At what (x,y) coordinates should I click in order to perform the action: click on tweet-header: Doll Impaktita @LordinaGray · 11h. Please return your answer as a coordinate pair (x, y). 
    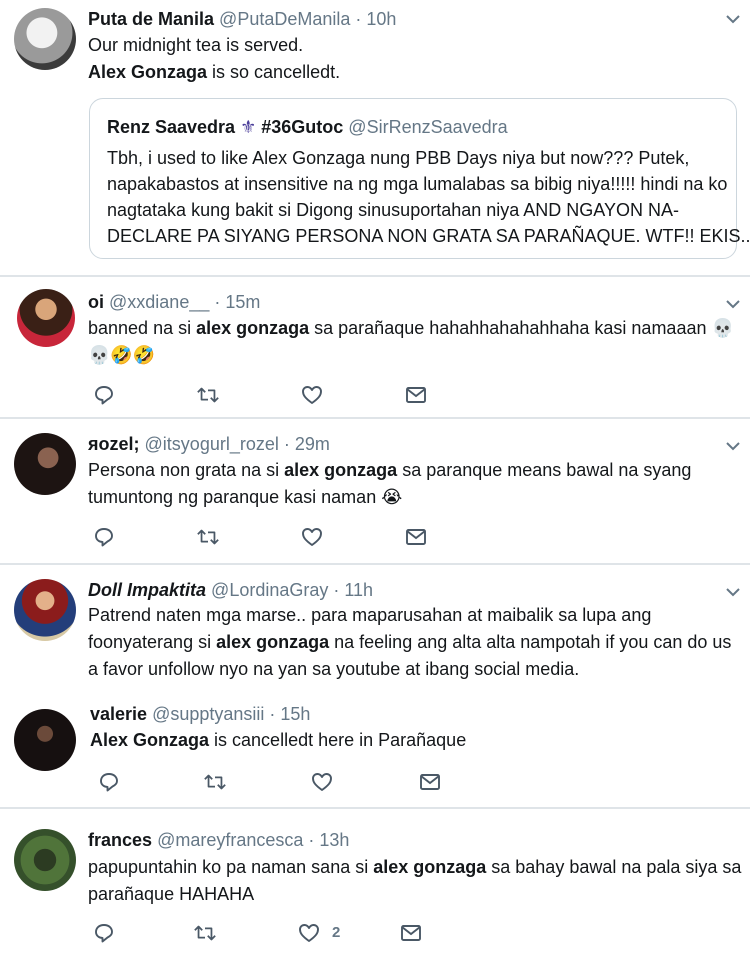
    Looking at the image, I should click on (230, 590).